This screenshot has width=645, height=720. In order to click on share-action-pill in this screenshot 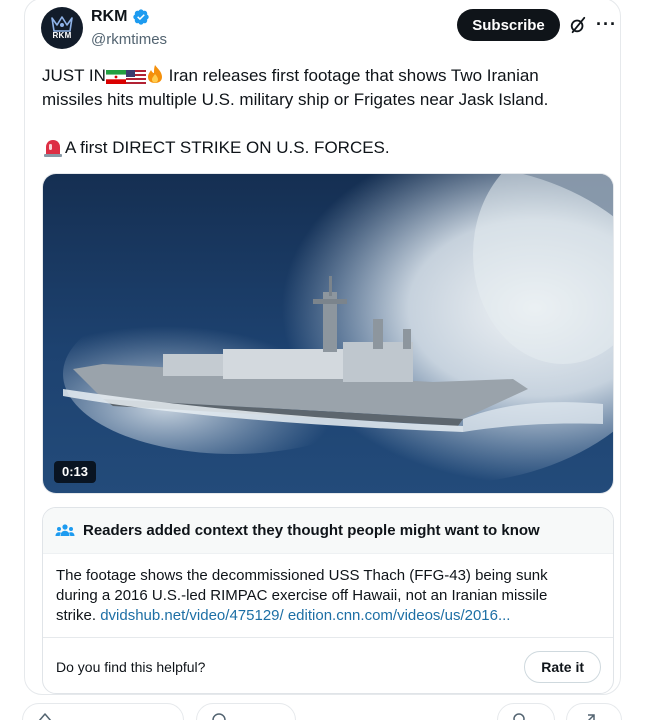, I will do `click(594, 711)`.